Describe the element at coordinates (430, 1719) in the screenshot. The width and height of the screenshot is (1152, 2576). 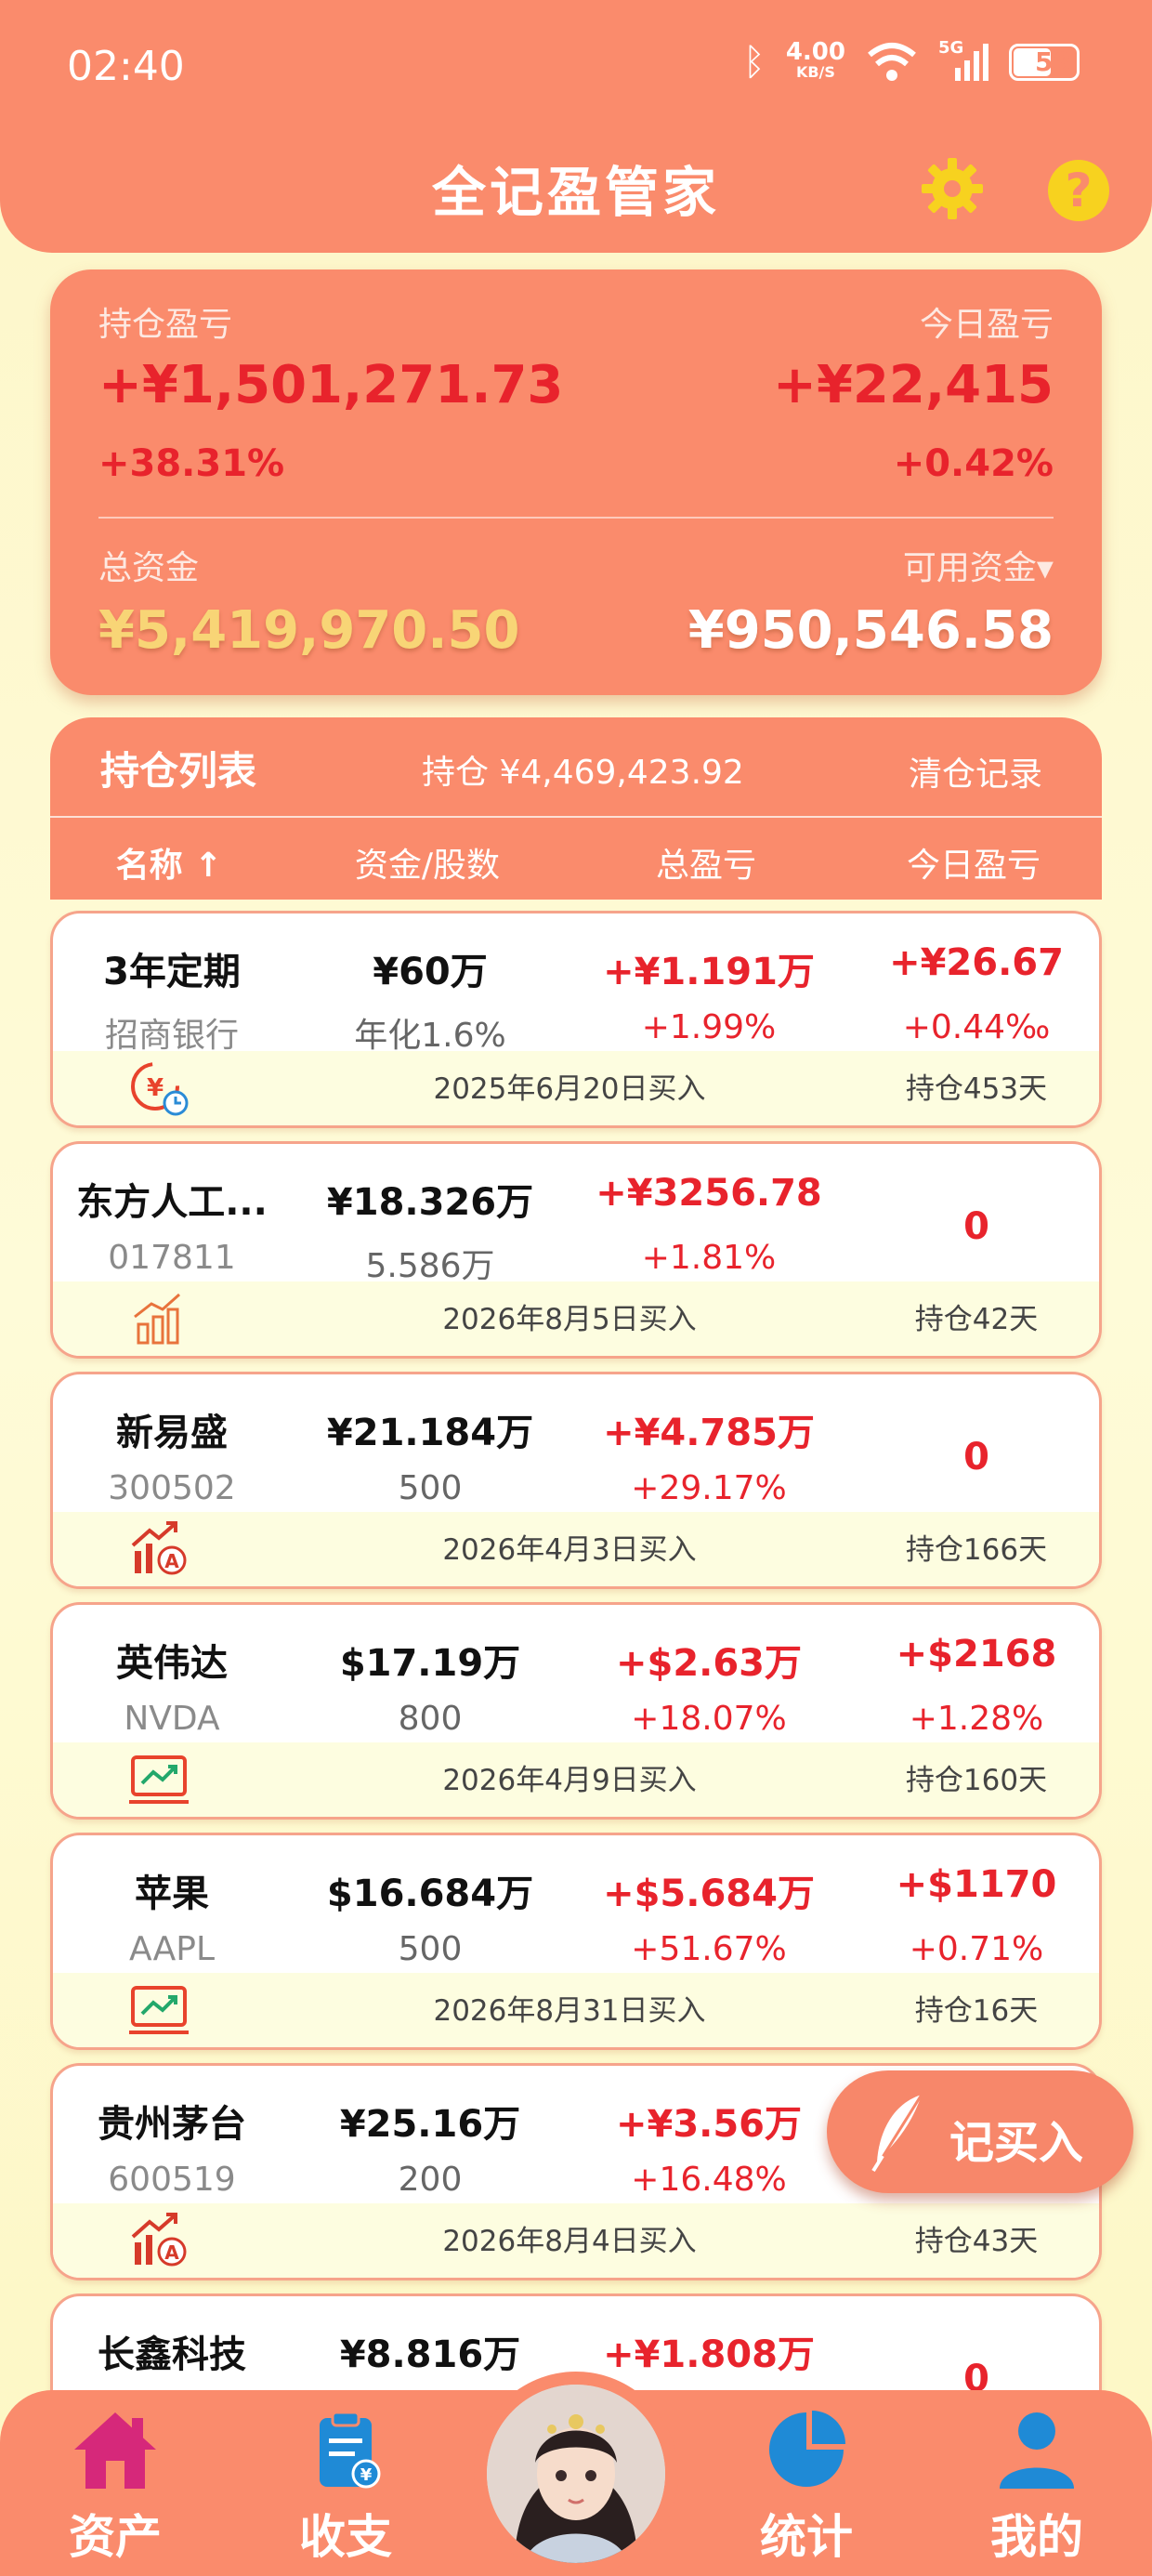
I see `holding-quantity: 800` at that location.